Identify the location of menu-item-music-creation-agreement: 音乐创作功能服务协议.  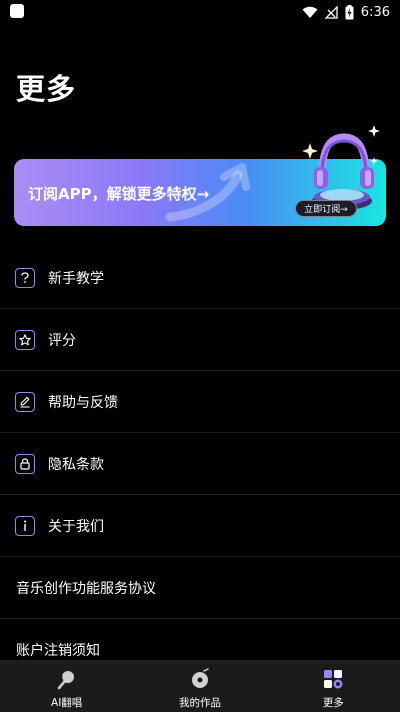
(200, 588).